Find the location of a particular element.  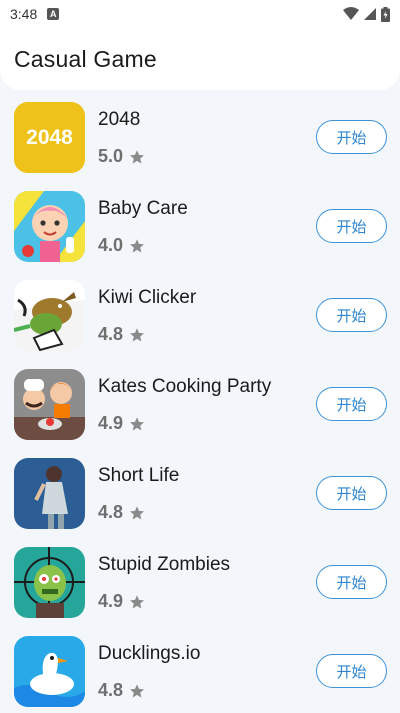

wifi-icon is located at coordinates (351, 13).